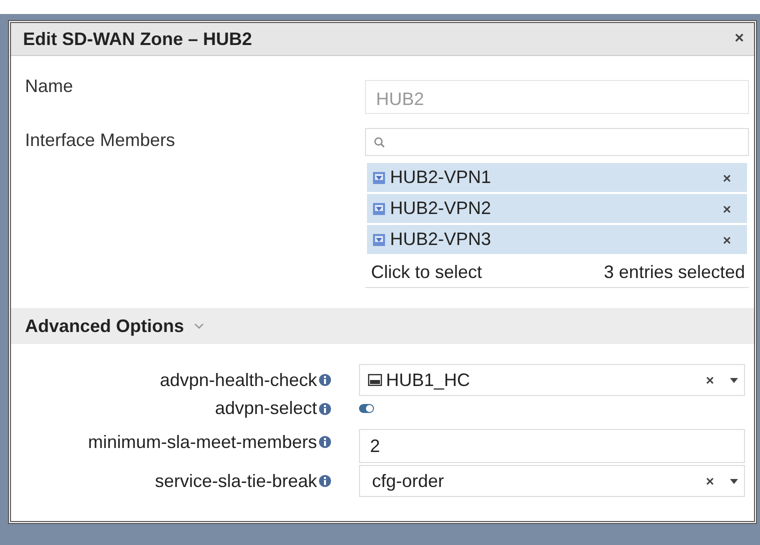 Image resolution: width=760 pixels, height=545 pixels. Describe the element at coordinates (557, 239) in the screenshot. I see `member-item: HUB2-VPN3 ×` at that location.